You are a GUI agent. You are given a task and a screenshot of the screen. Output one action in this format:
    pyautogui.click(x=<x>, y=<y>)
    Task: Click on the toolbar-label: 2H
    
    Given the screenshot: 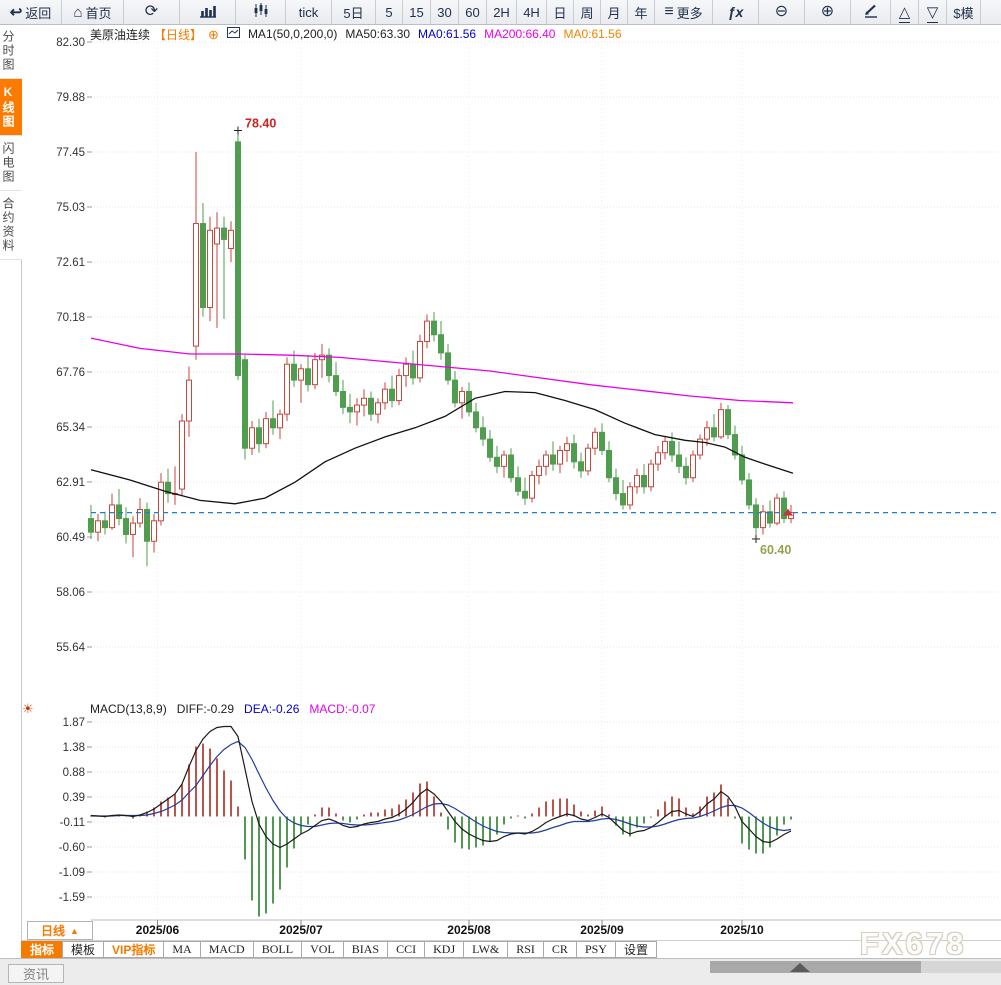 What is the action you would take?
    pyautogui.click(x=501, y=12)
    